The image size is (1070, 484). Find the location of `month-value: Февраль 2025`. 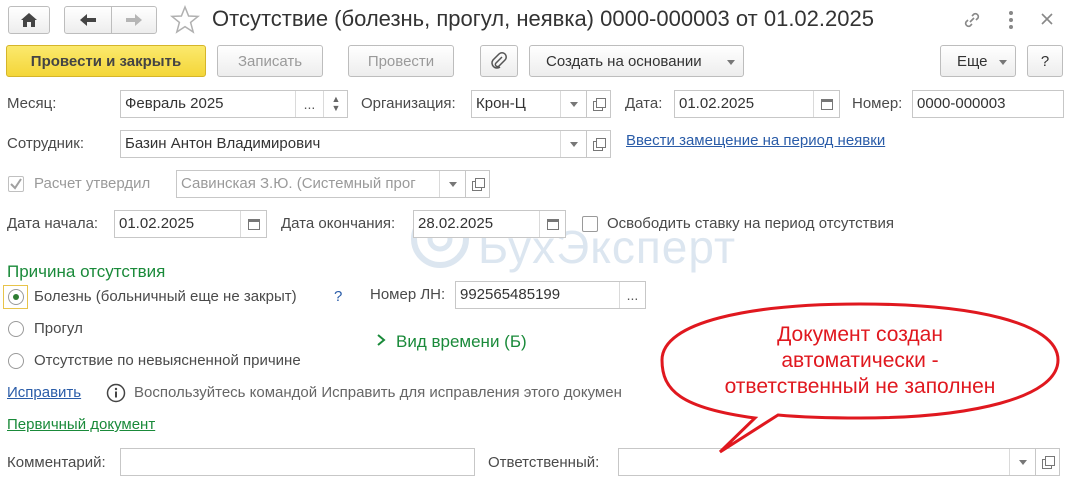

month-value: Февраль 2025 is located at coordinates (174, 103).